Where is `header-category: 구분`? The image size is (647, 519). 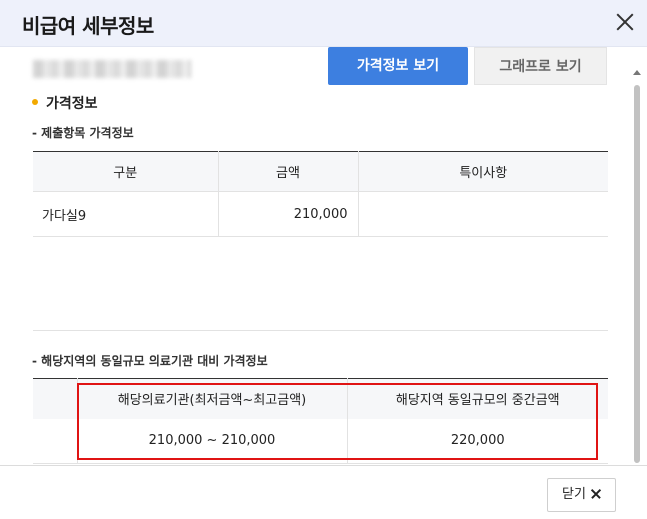 header-category: 구분 is located at coordinates (126, 171).